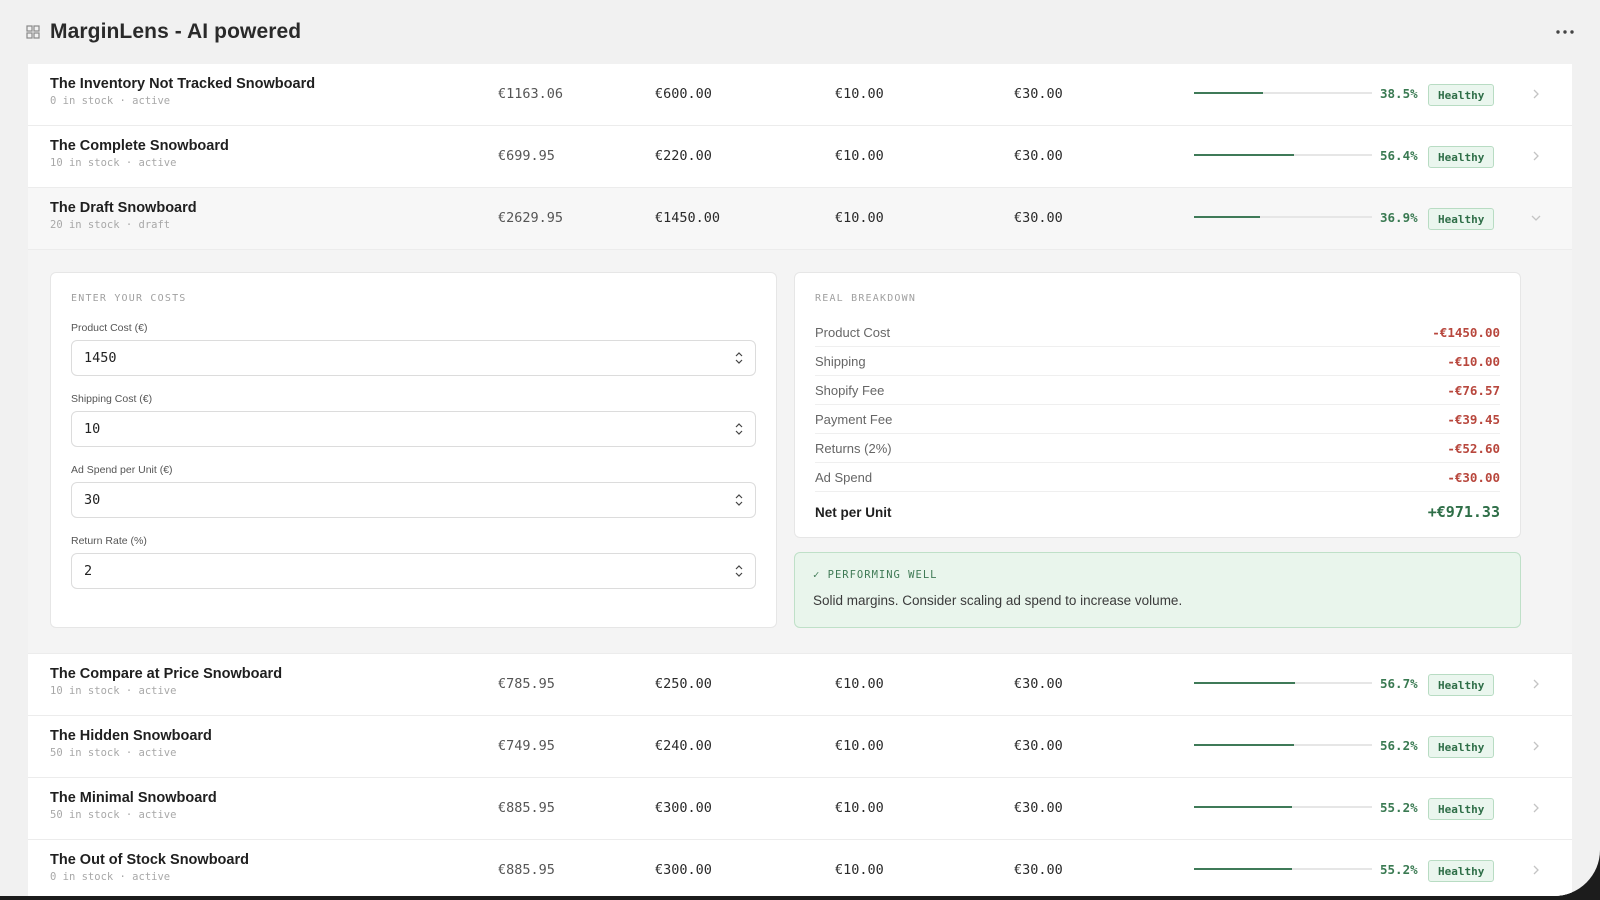 This screenshot has width=1600, height=900. What do you see at coordinates (92, 500) in the screenshot?
I see `ad-spend-value: 30` at bounding box center [92, 500].